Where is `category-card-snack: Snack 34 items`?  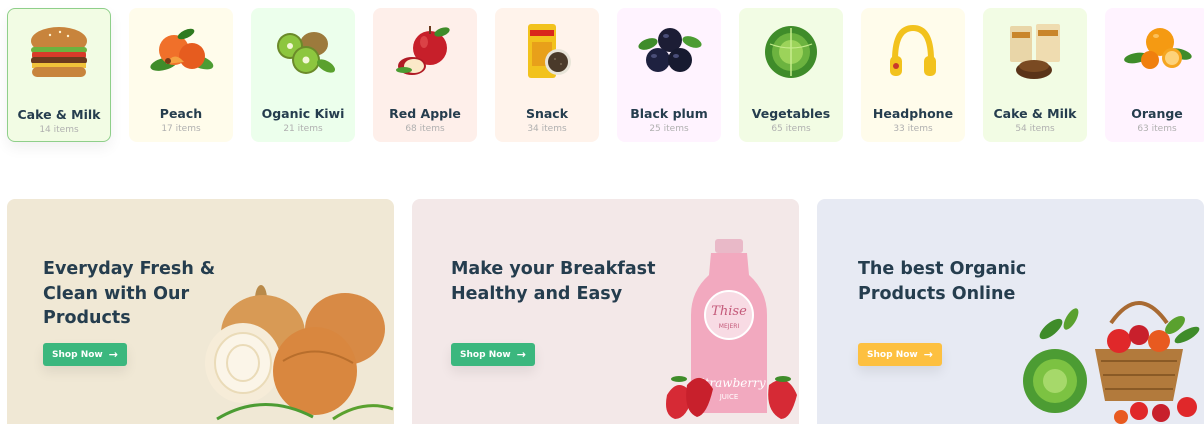 category-card-snack: Snack 34 items is located at coordinates (547, 75).